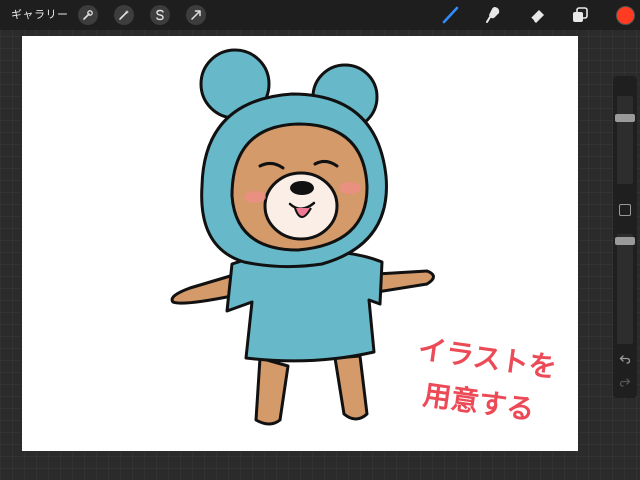  What do you see at coordinates (304, 306) in the screenshot?
I see `shirt` at bounding box center [304, 306].